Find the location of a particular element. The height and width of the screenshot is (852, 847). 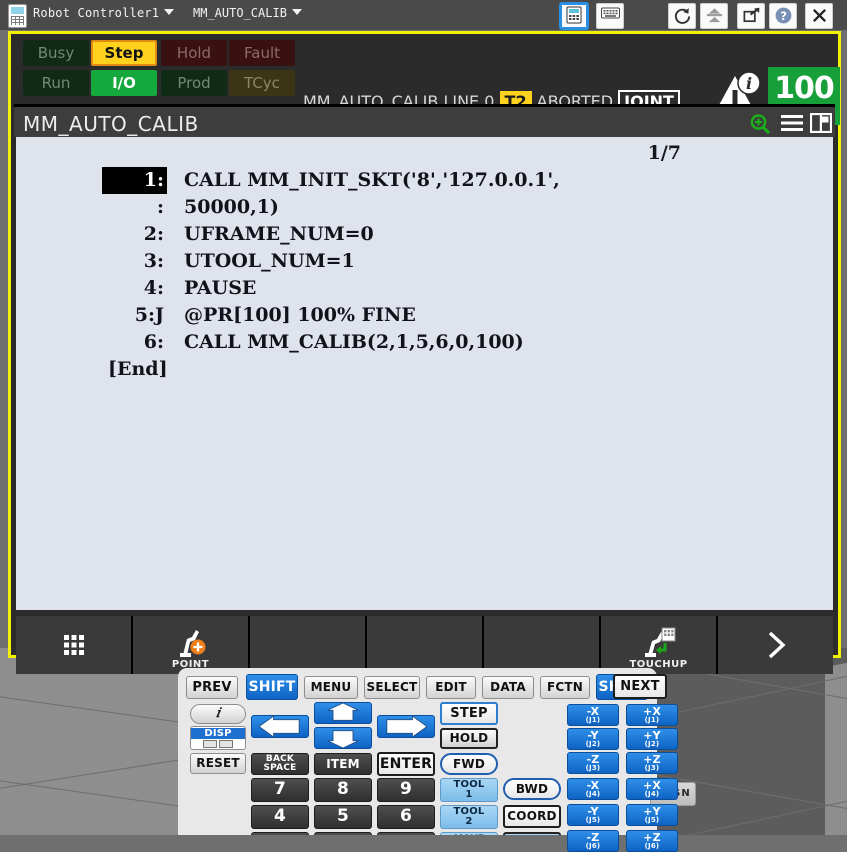

led-fault: Fault is located at coordinates (262, 53).